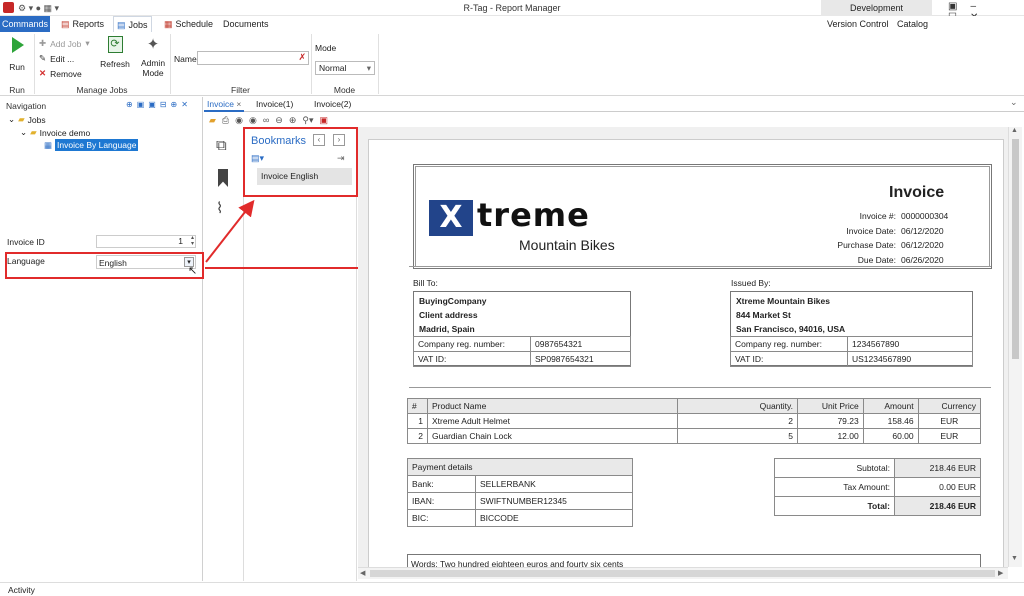  I want to click on field-purchase-date: Purchase Date: 06/12/2020, so click(899, 245).